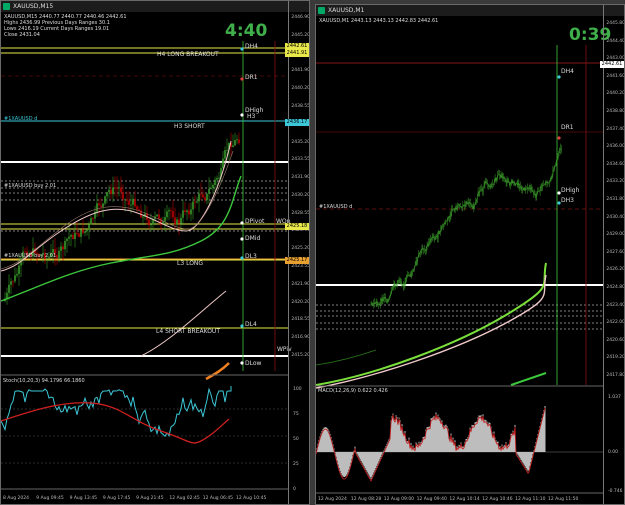 This screenshot has width=625, height=505. I want to click on label-dr1: DR1, so click(251, 77).